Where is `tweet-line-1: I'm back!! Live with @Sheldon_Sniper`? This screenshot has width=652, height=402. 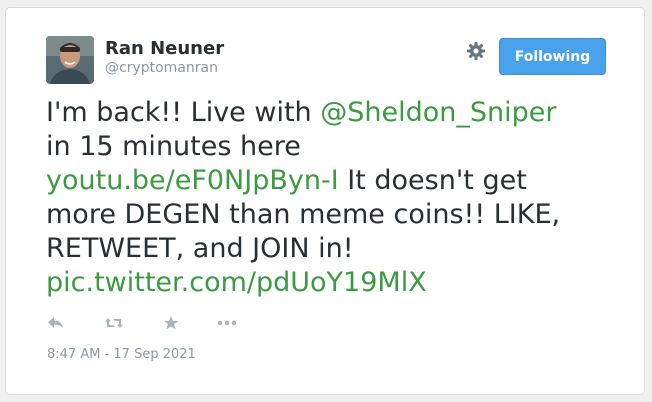
tweet-line-1: I'm back!! Live with @Sheldon_Sniper is located at coordinates (336, 113).